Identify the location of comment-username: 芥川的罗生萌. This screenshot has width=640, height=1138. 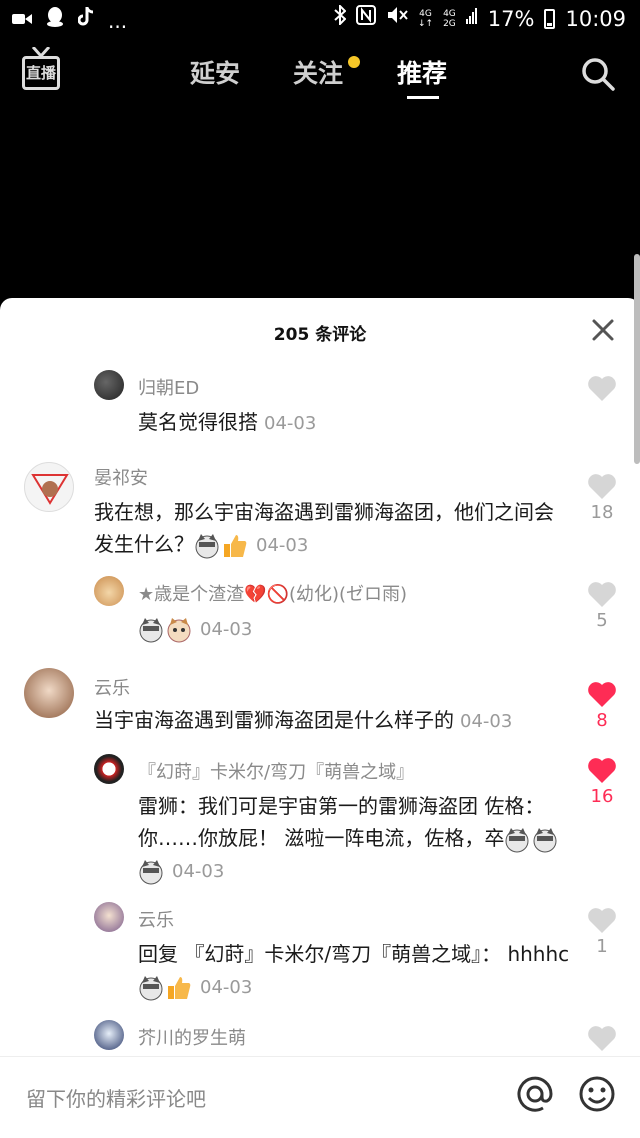
(192, 1037).